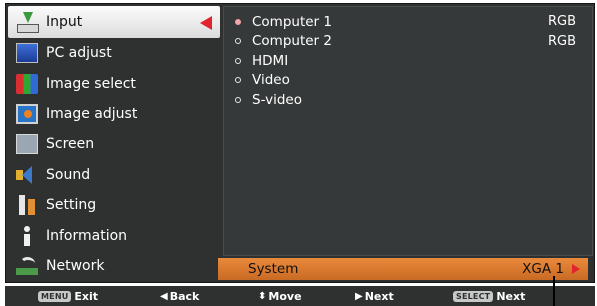 The height and width of the screenshot is (306, 597). I want to click on menu-item-label: Image adjust, so click(92, 113).